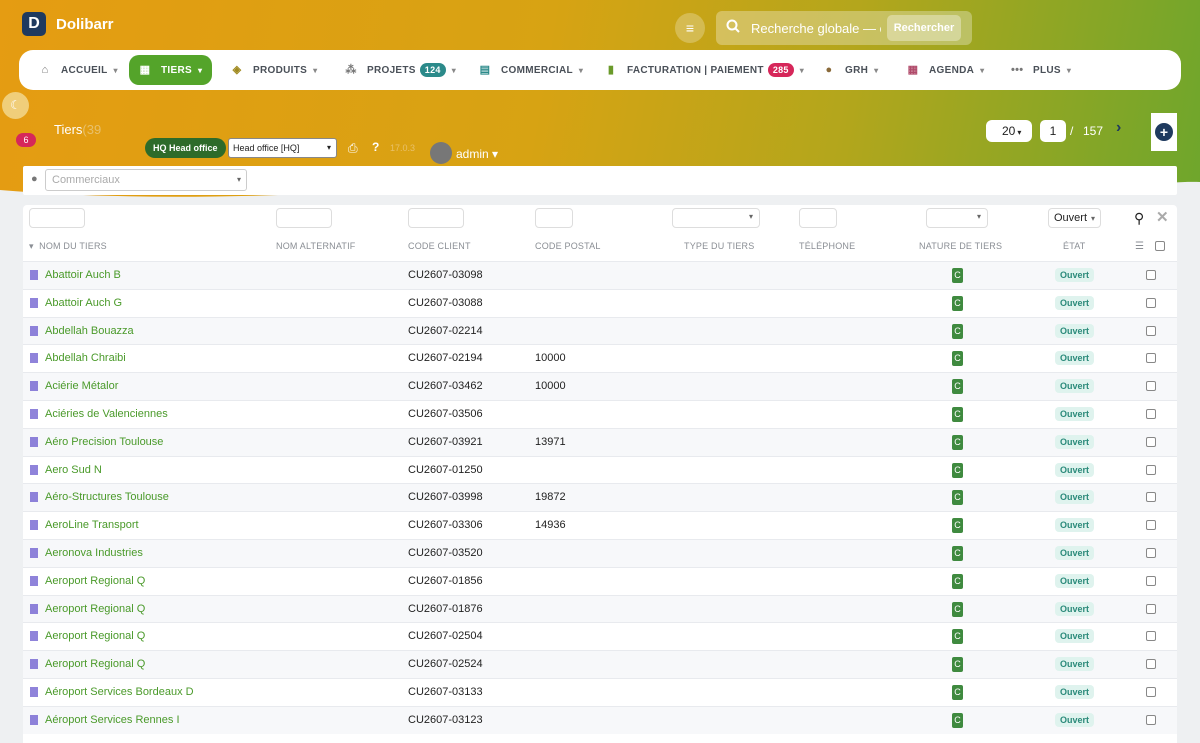  Describe the element at coordinates (913, 70) in the screenshot. I see `calendar-icon: ▦` at that location.